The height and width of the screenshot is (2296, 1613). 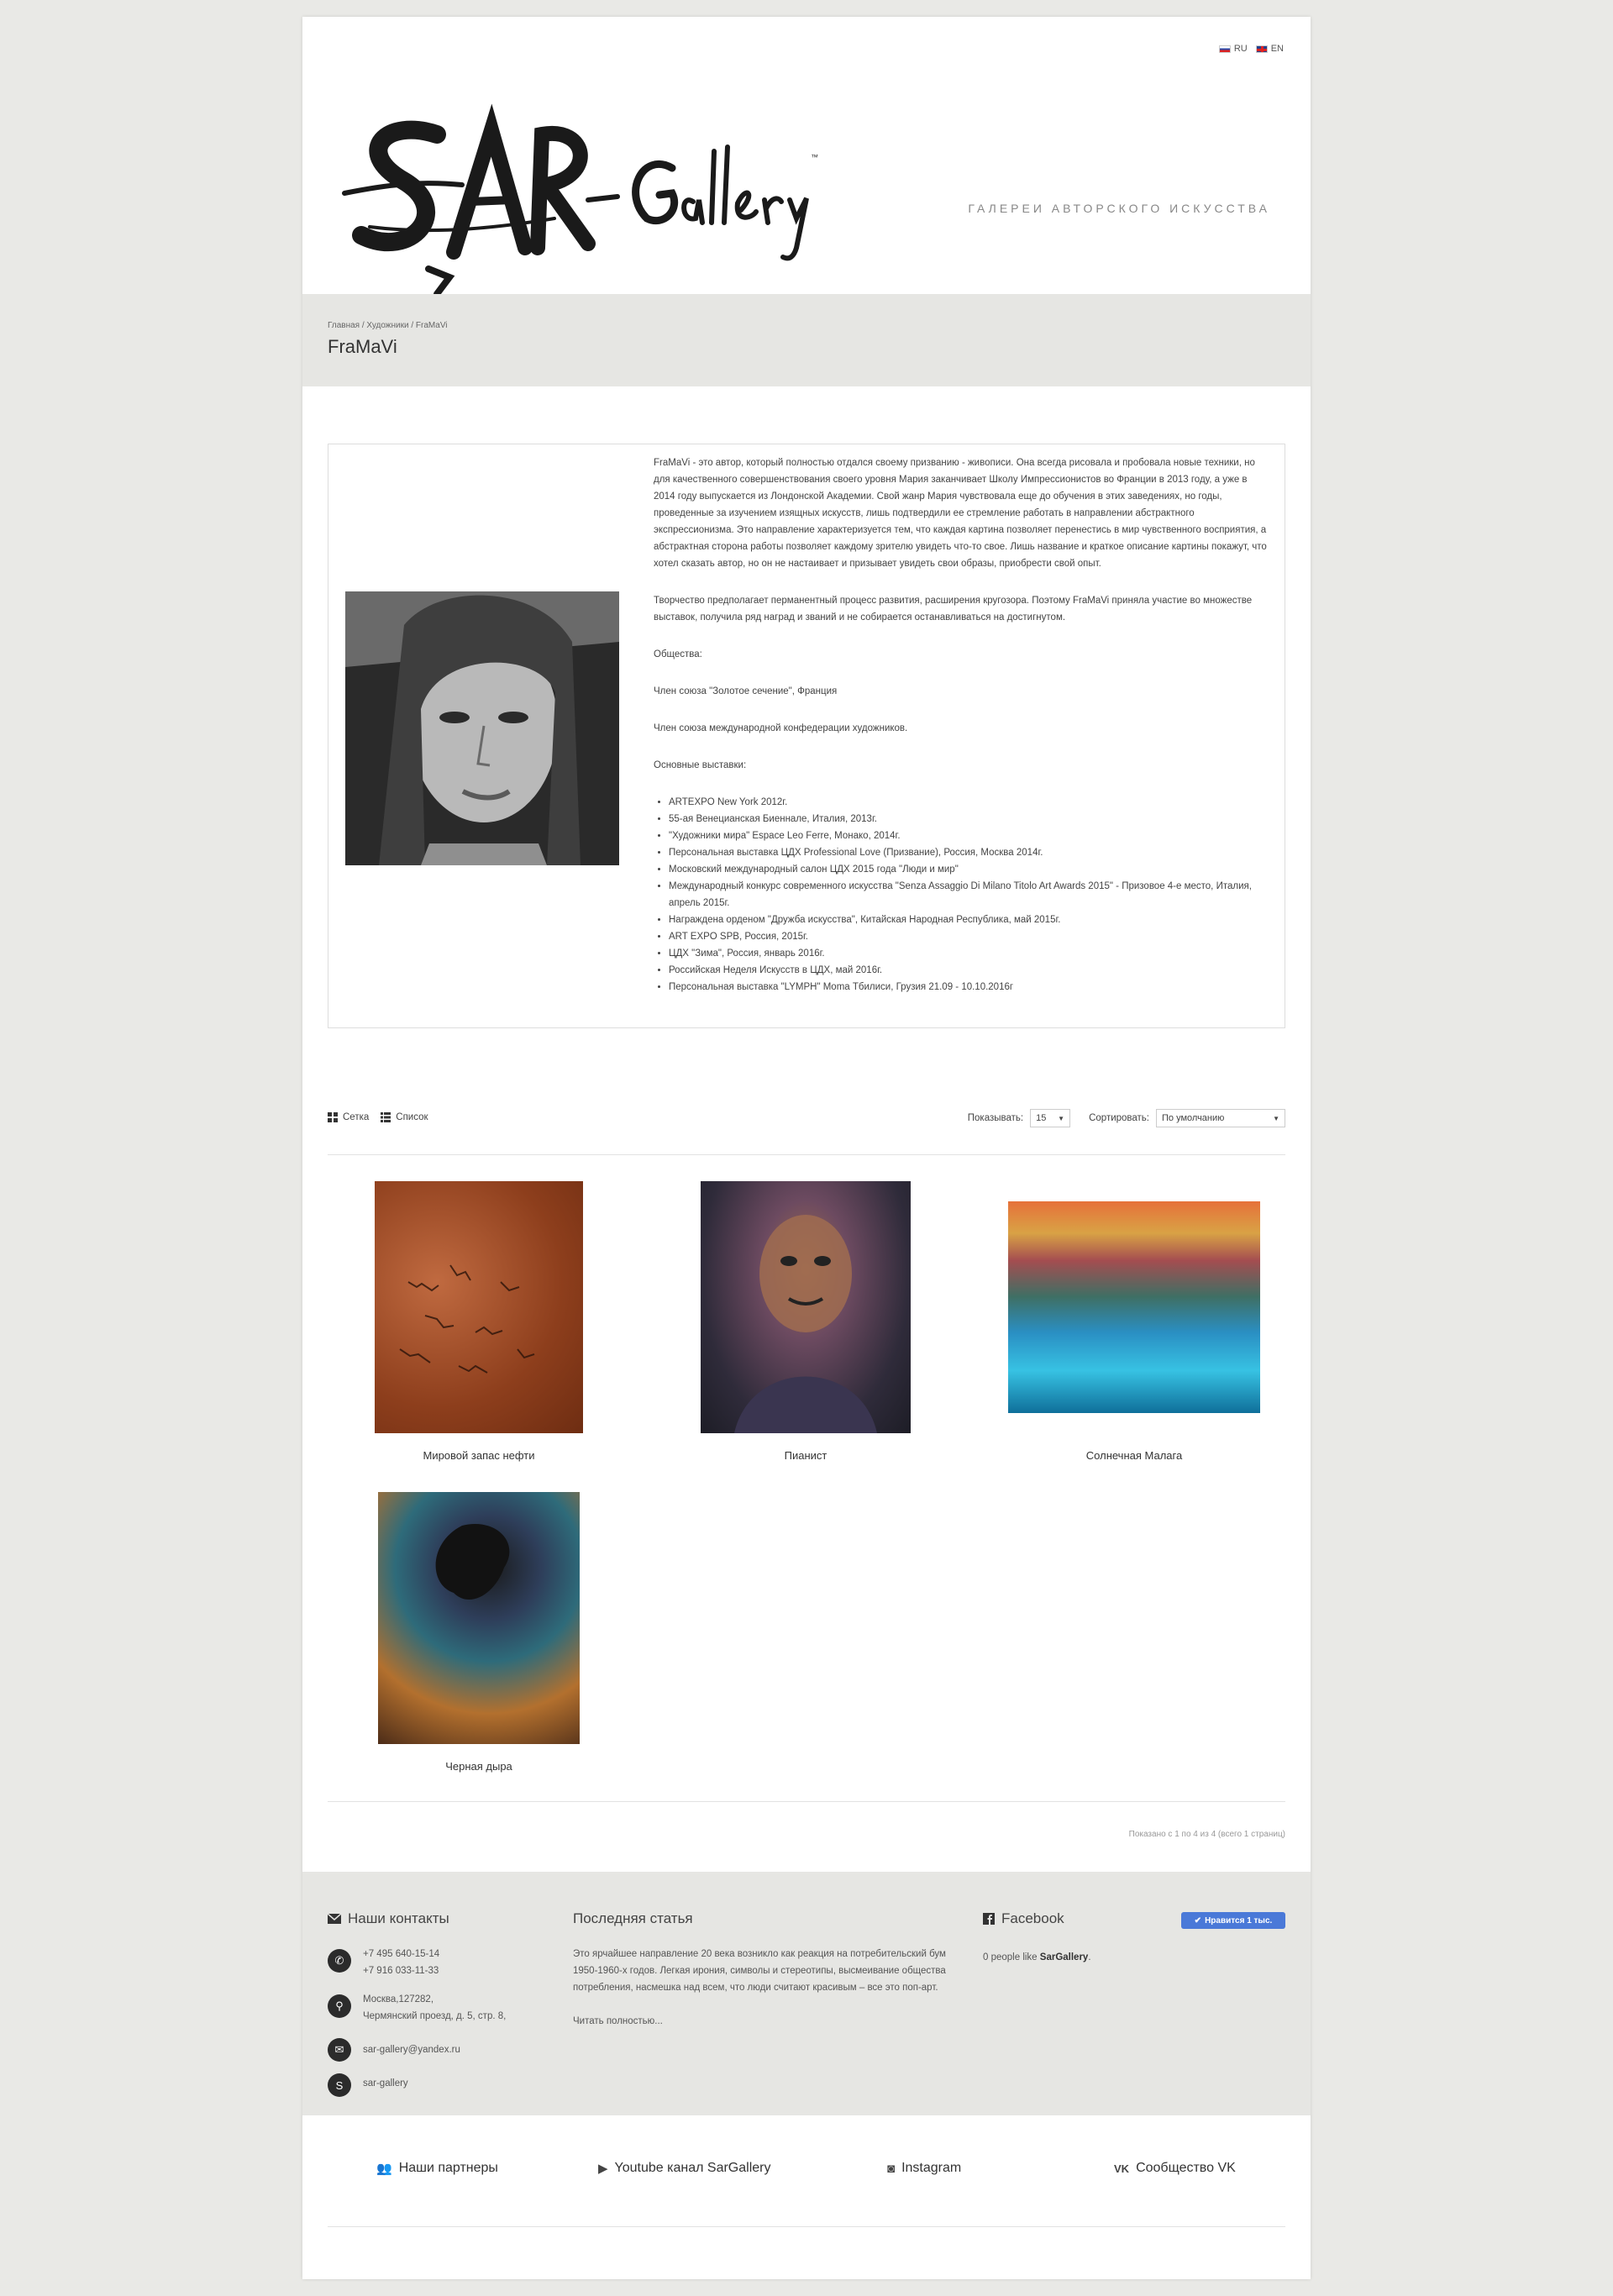 What do you see at coordinates (386, 1117) in the screenshot?
I see `list-icon` at bounding box center [386, 1117].